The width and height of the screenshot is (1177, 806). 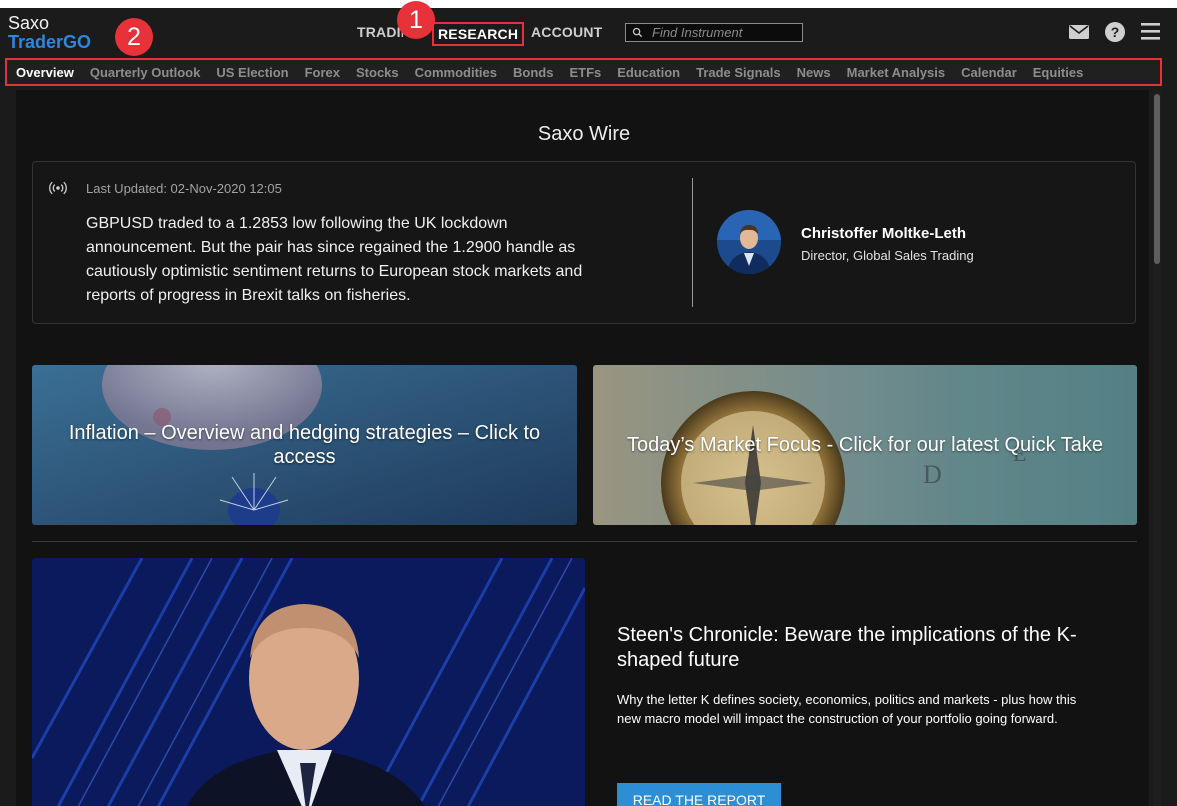 What do you see at coordinates (533, 72) in the screenshot?
I see `subnav-item-bonds: Bonds` at bounding box center [533, 72].